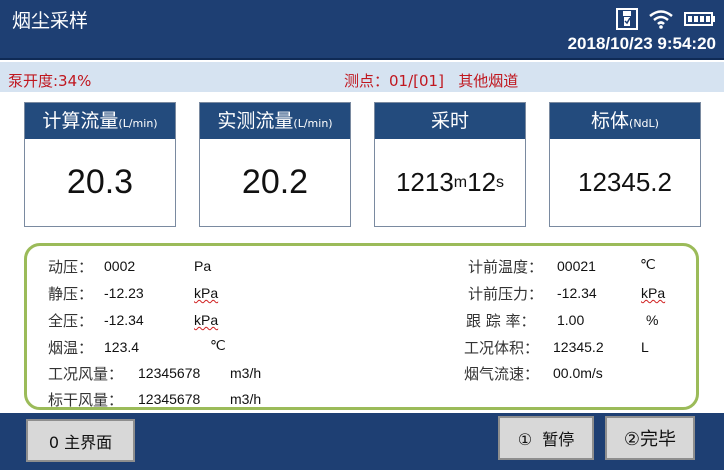  What do you see at coordinates (100, 121) in the screenshot?
I see `card-title: 计算流量(L/min)` at bounding box center [100, 121].